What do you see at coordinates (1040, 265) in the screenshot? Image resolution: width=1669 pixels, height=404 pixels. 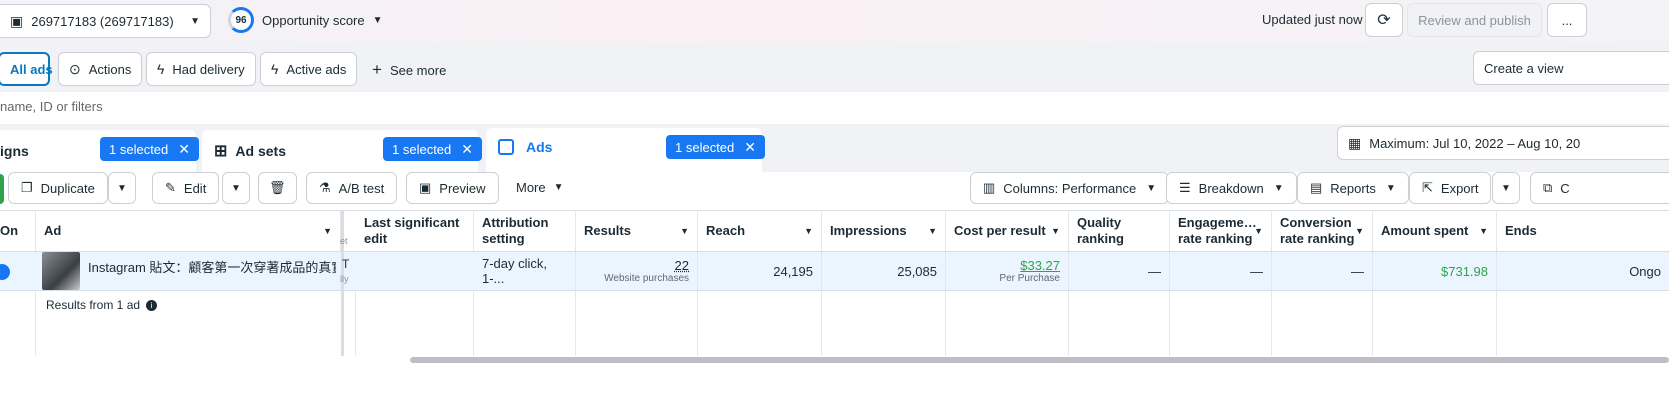 I see `cost-value: $33.27` at bounding box center [1040, 265].